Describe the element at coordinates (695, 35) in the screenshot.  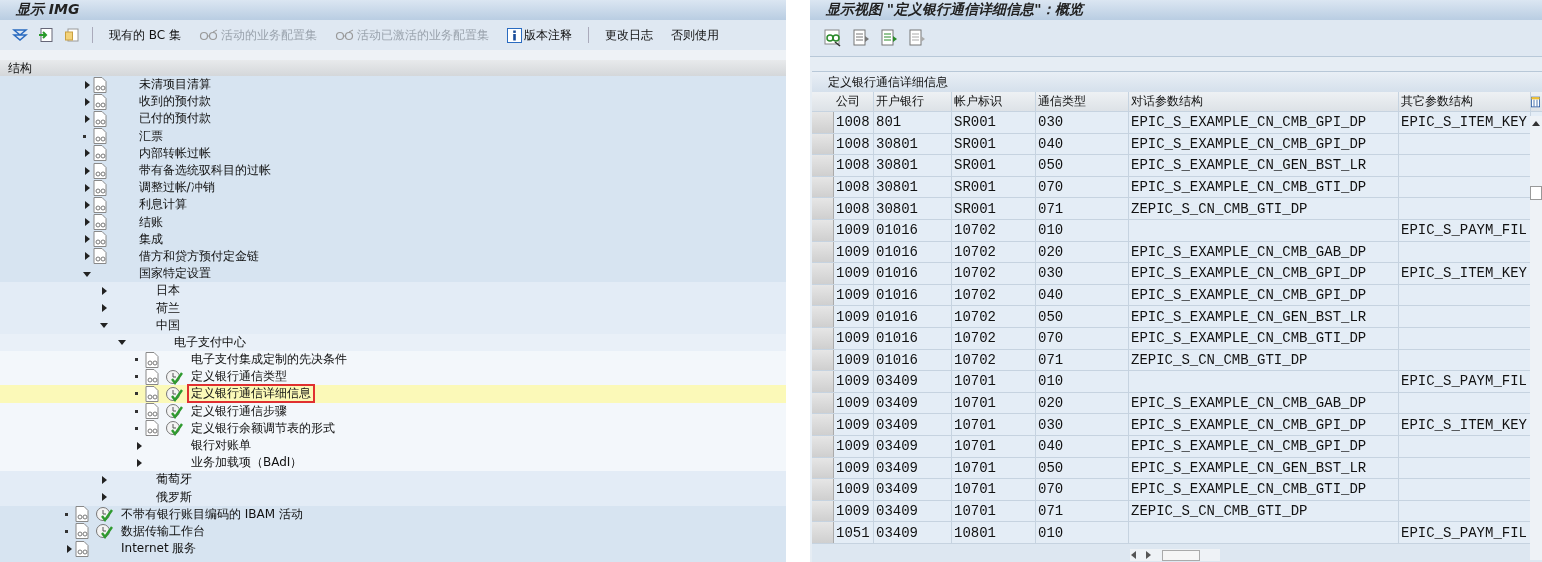
I see `toolbar-button: 否则使用` at that location.